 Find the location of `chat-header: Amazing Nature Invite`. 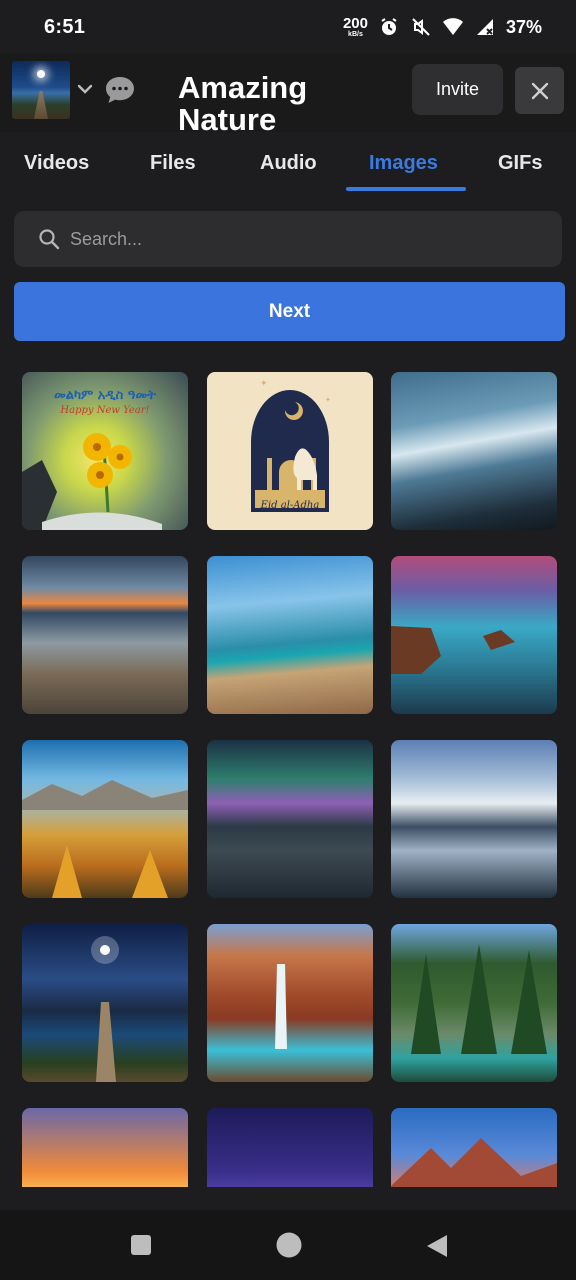

chat-header: Amazing Nature Invite is located at coordinates (288, 95).